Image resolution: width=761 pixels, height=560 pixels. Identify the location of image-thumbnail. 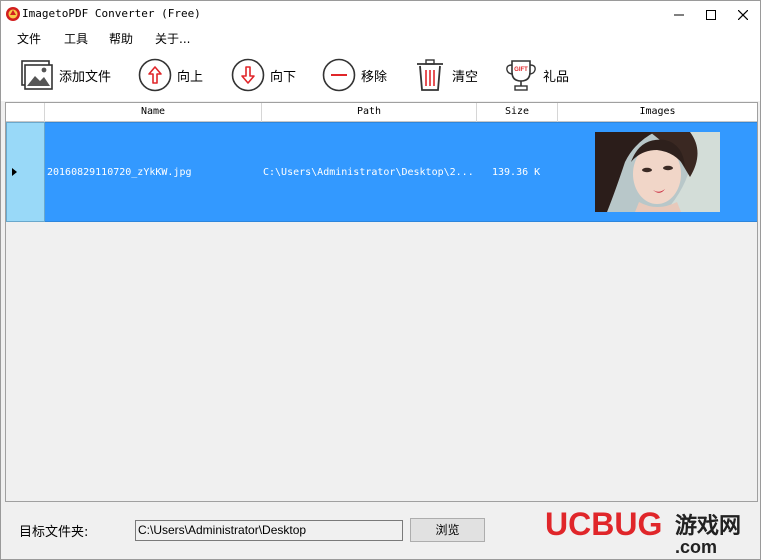
(657, 172).